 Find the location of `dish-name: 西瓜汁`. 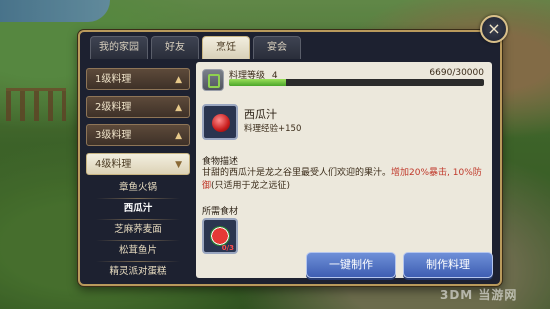

dish-name: 西瓜汁 is located at coordinates (260, 114).